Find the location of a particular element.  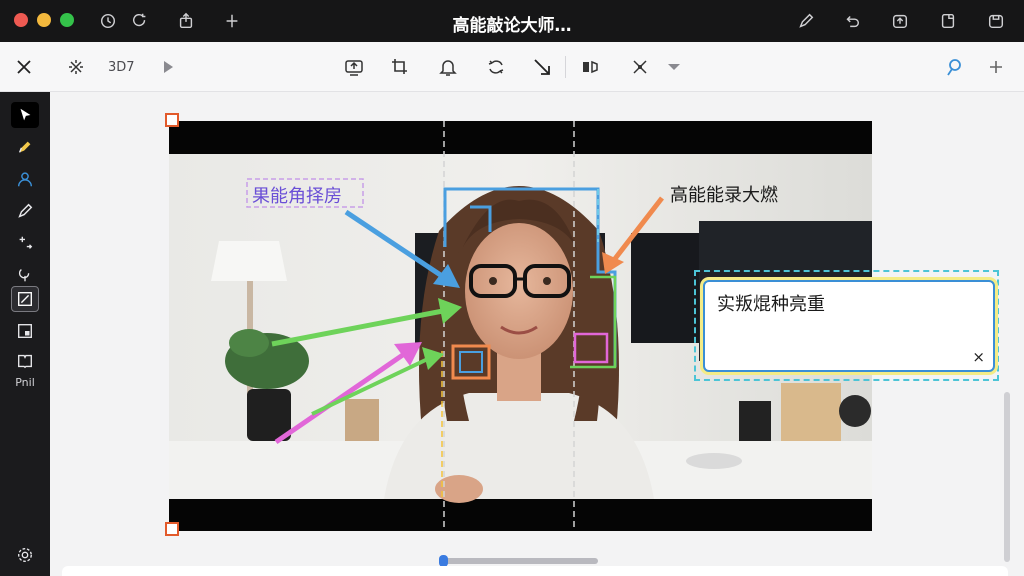

lasso-icon is located at coordinates (25, 275).